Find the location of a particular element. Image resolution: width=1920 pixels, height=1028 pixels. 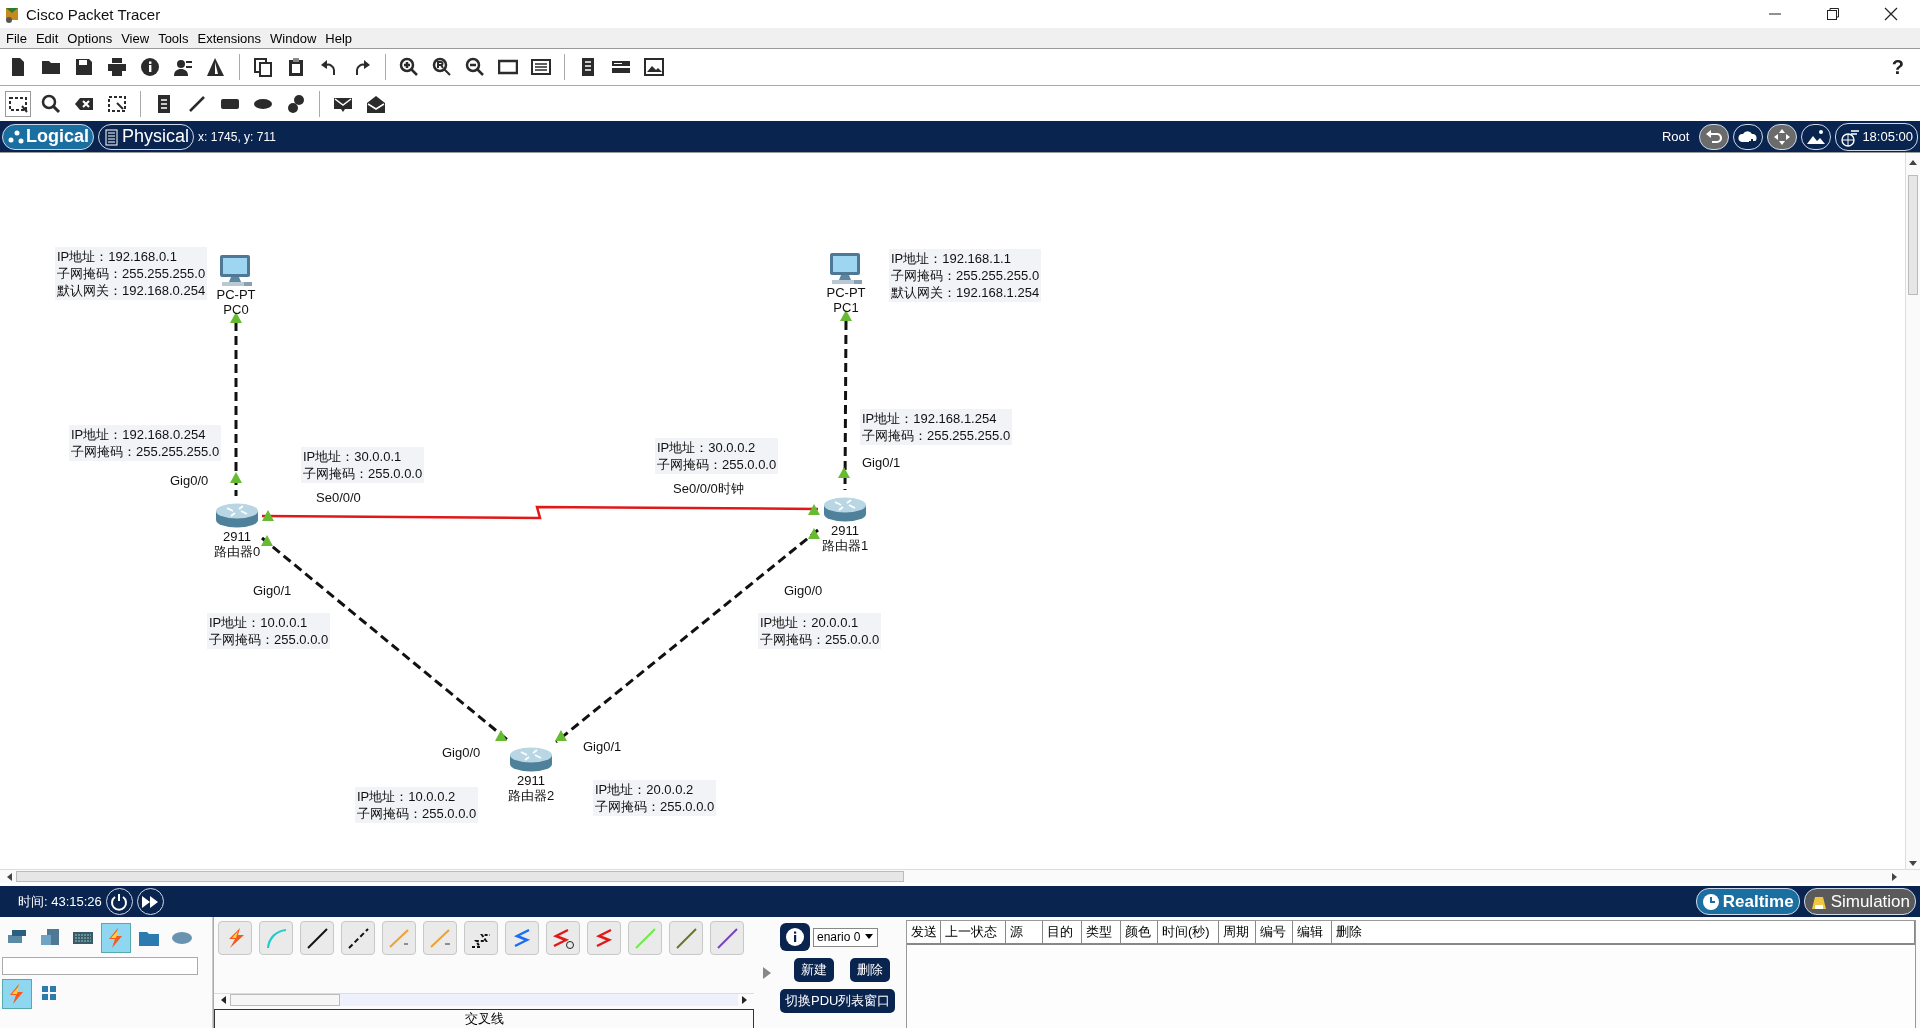

zoom-out-icon is located at coordinates (475, 67).